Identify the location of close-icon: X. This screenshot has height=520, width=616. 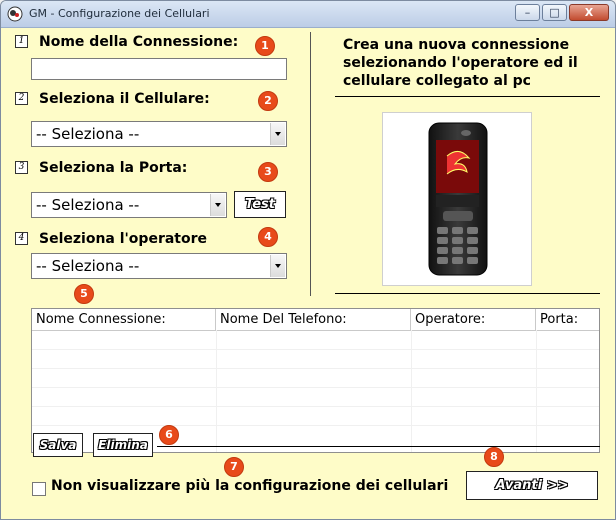
(589, 12).